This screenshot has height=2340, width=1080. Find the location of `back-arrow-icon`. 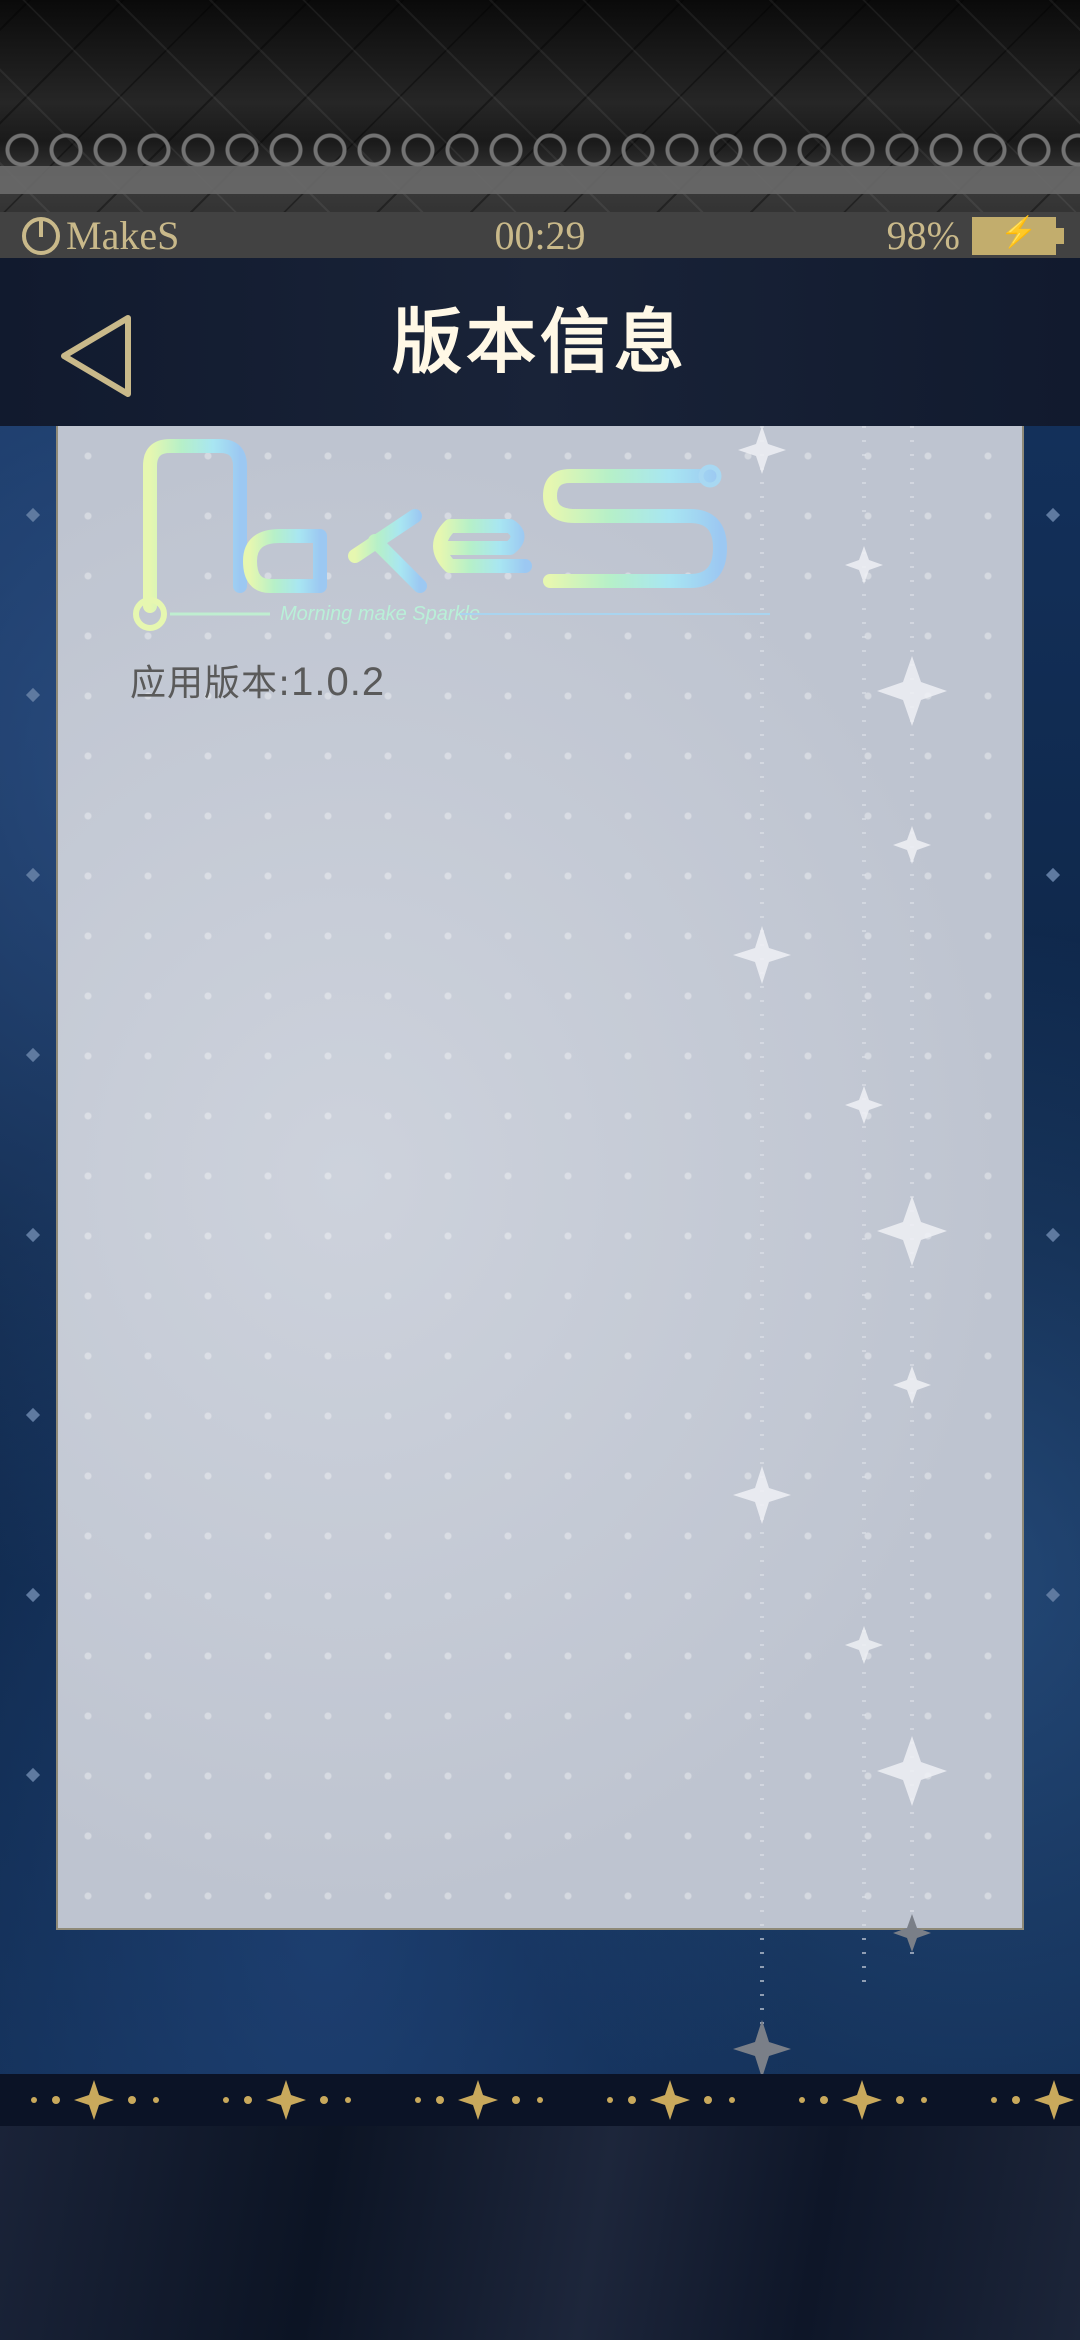

back-arrow-icon is located at coordinates (96, 356).